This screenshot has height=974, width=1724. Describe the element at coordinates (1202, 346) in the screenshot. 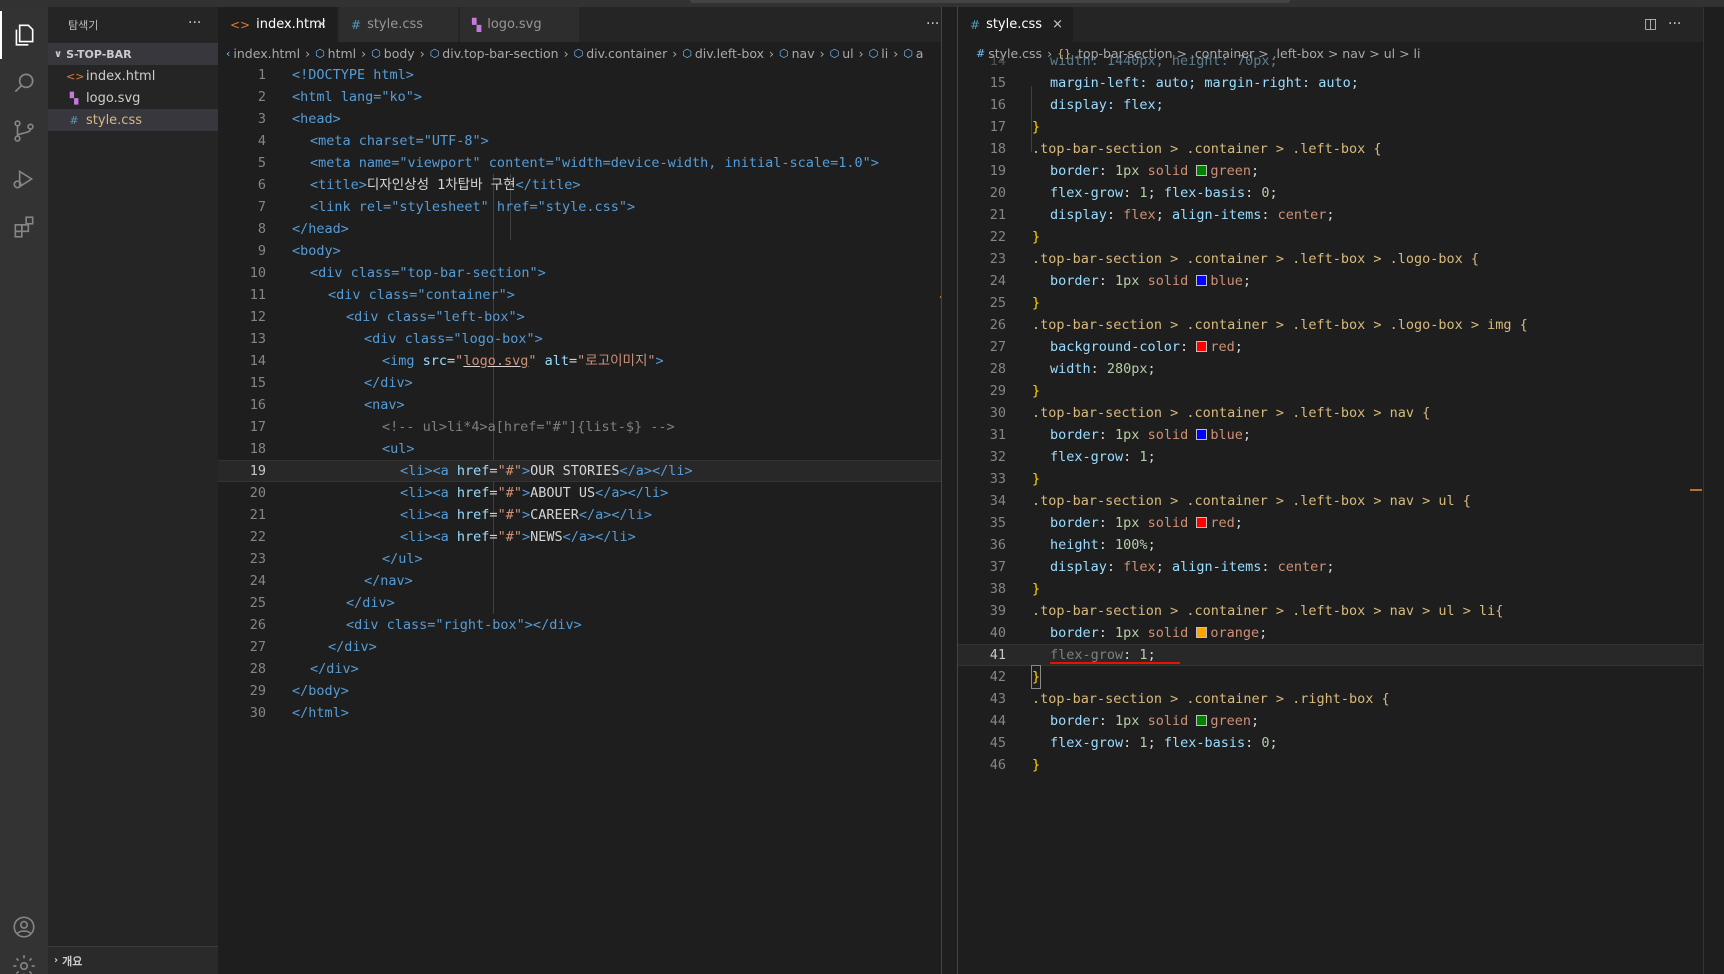

I see `color-swatch-red` at that location.